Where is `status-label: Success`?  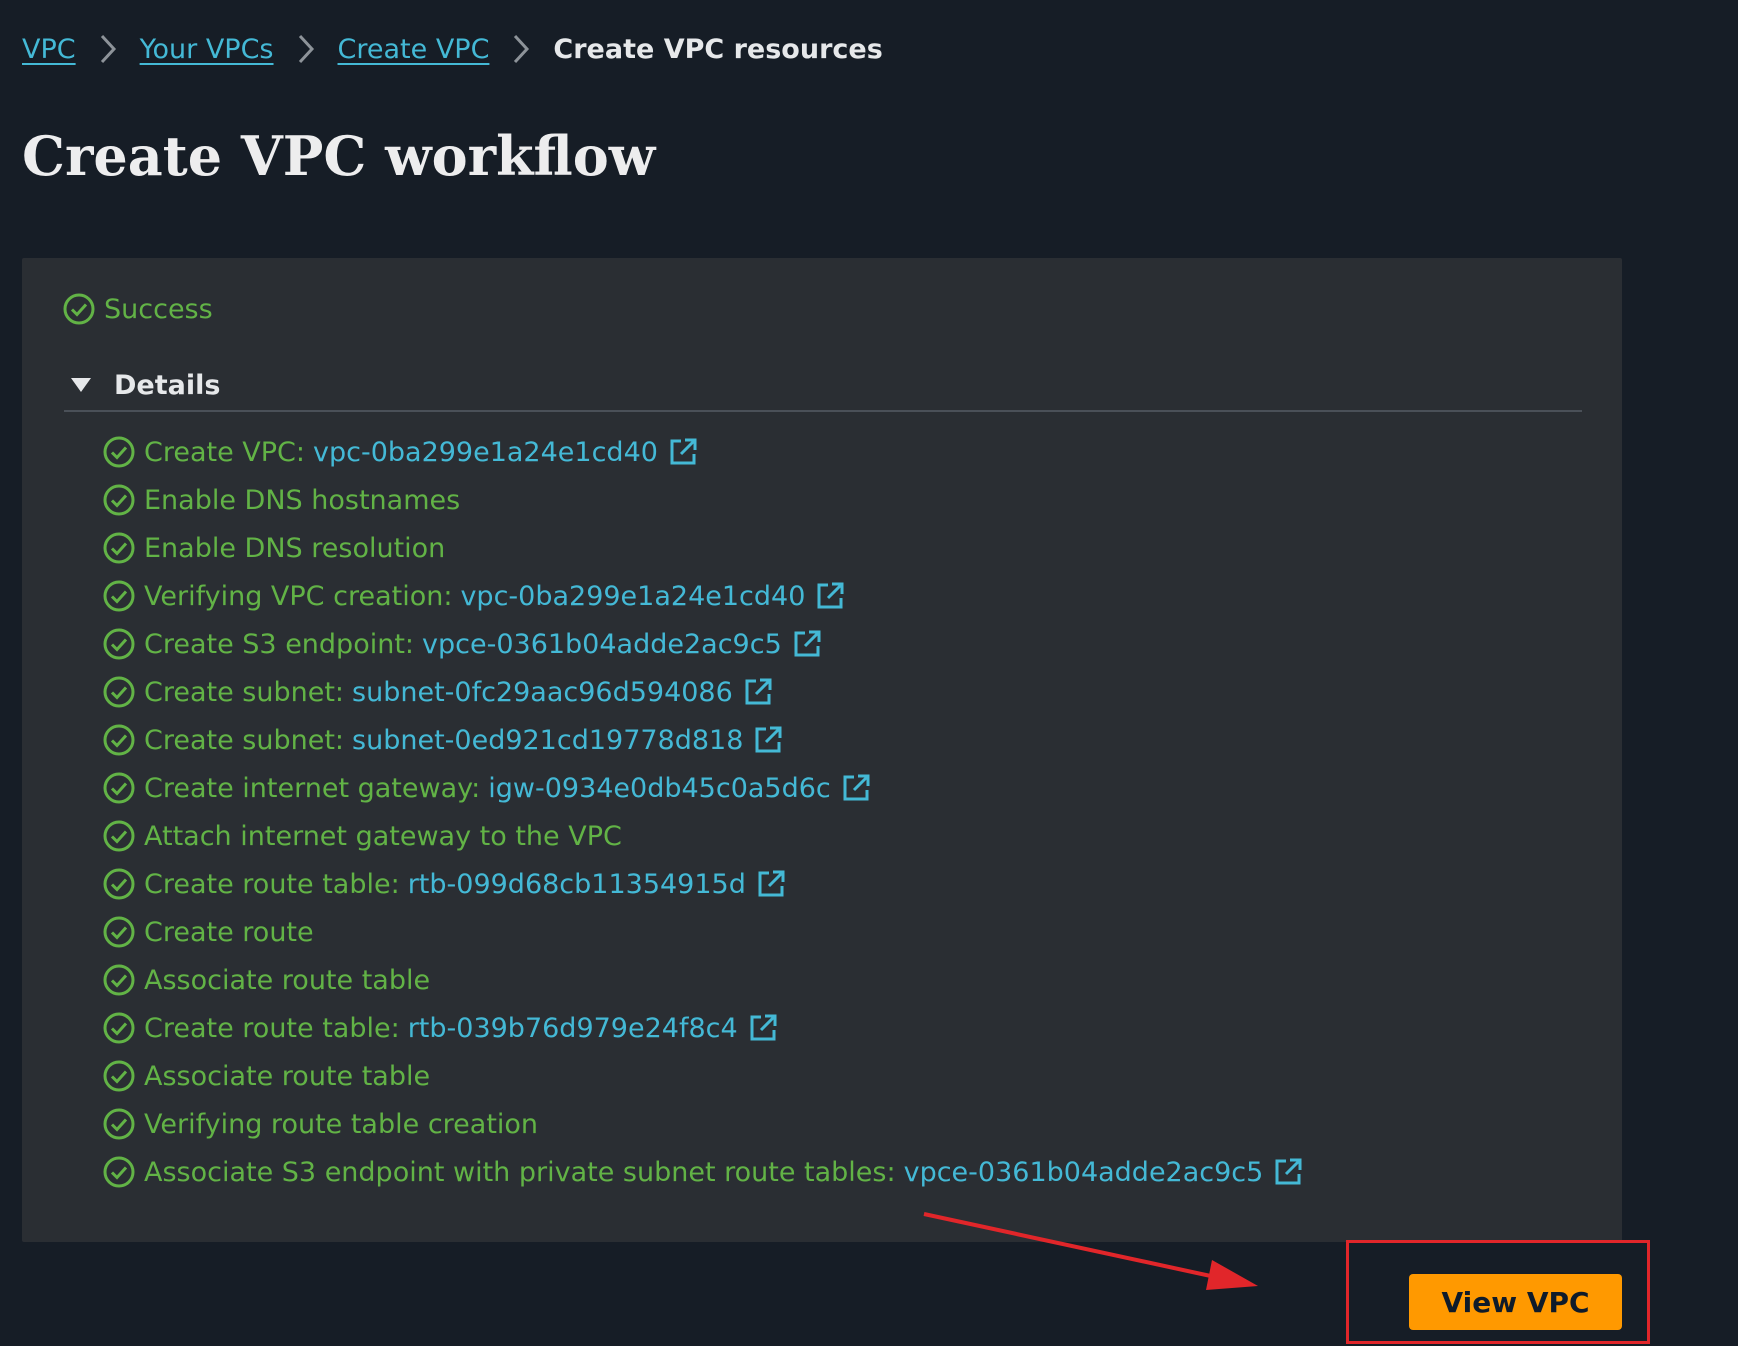 status-label: Success is located at coordinates (158, 309).